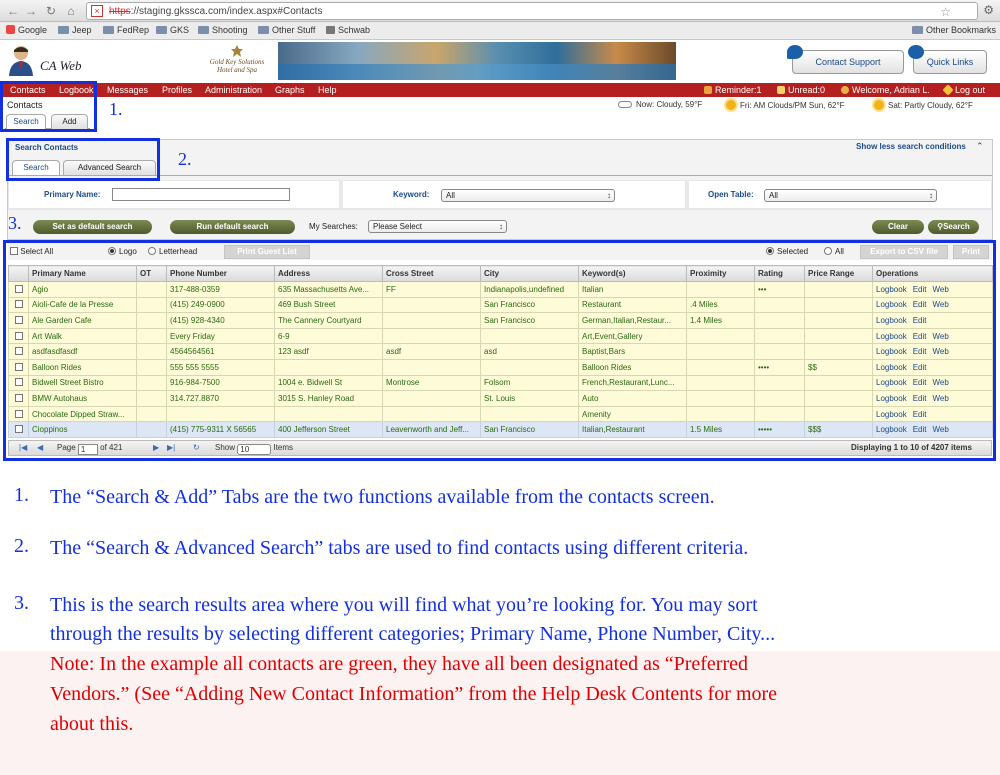 The height and width of the screenshot is (775, 1000). I want to click on menu-graphs: Graphs, so click(290, 90).